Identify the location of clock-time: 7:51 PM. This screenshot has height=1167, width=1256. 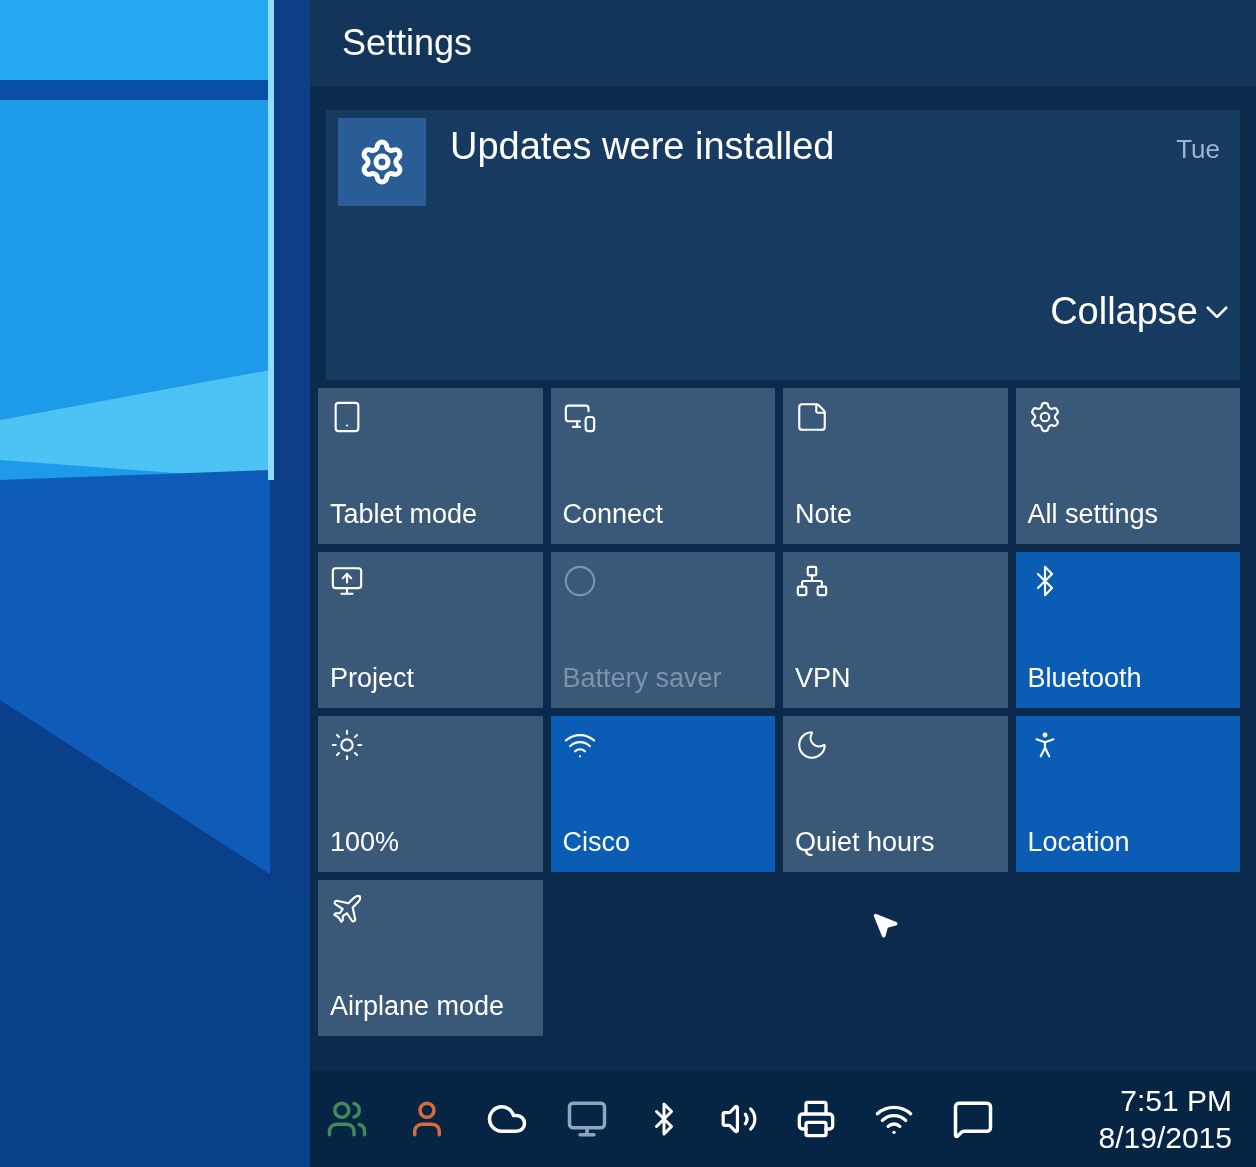
(1176, 1100).